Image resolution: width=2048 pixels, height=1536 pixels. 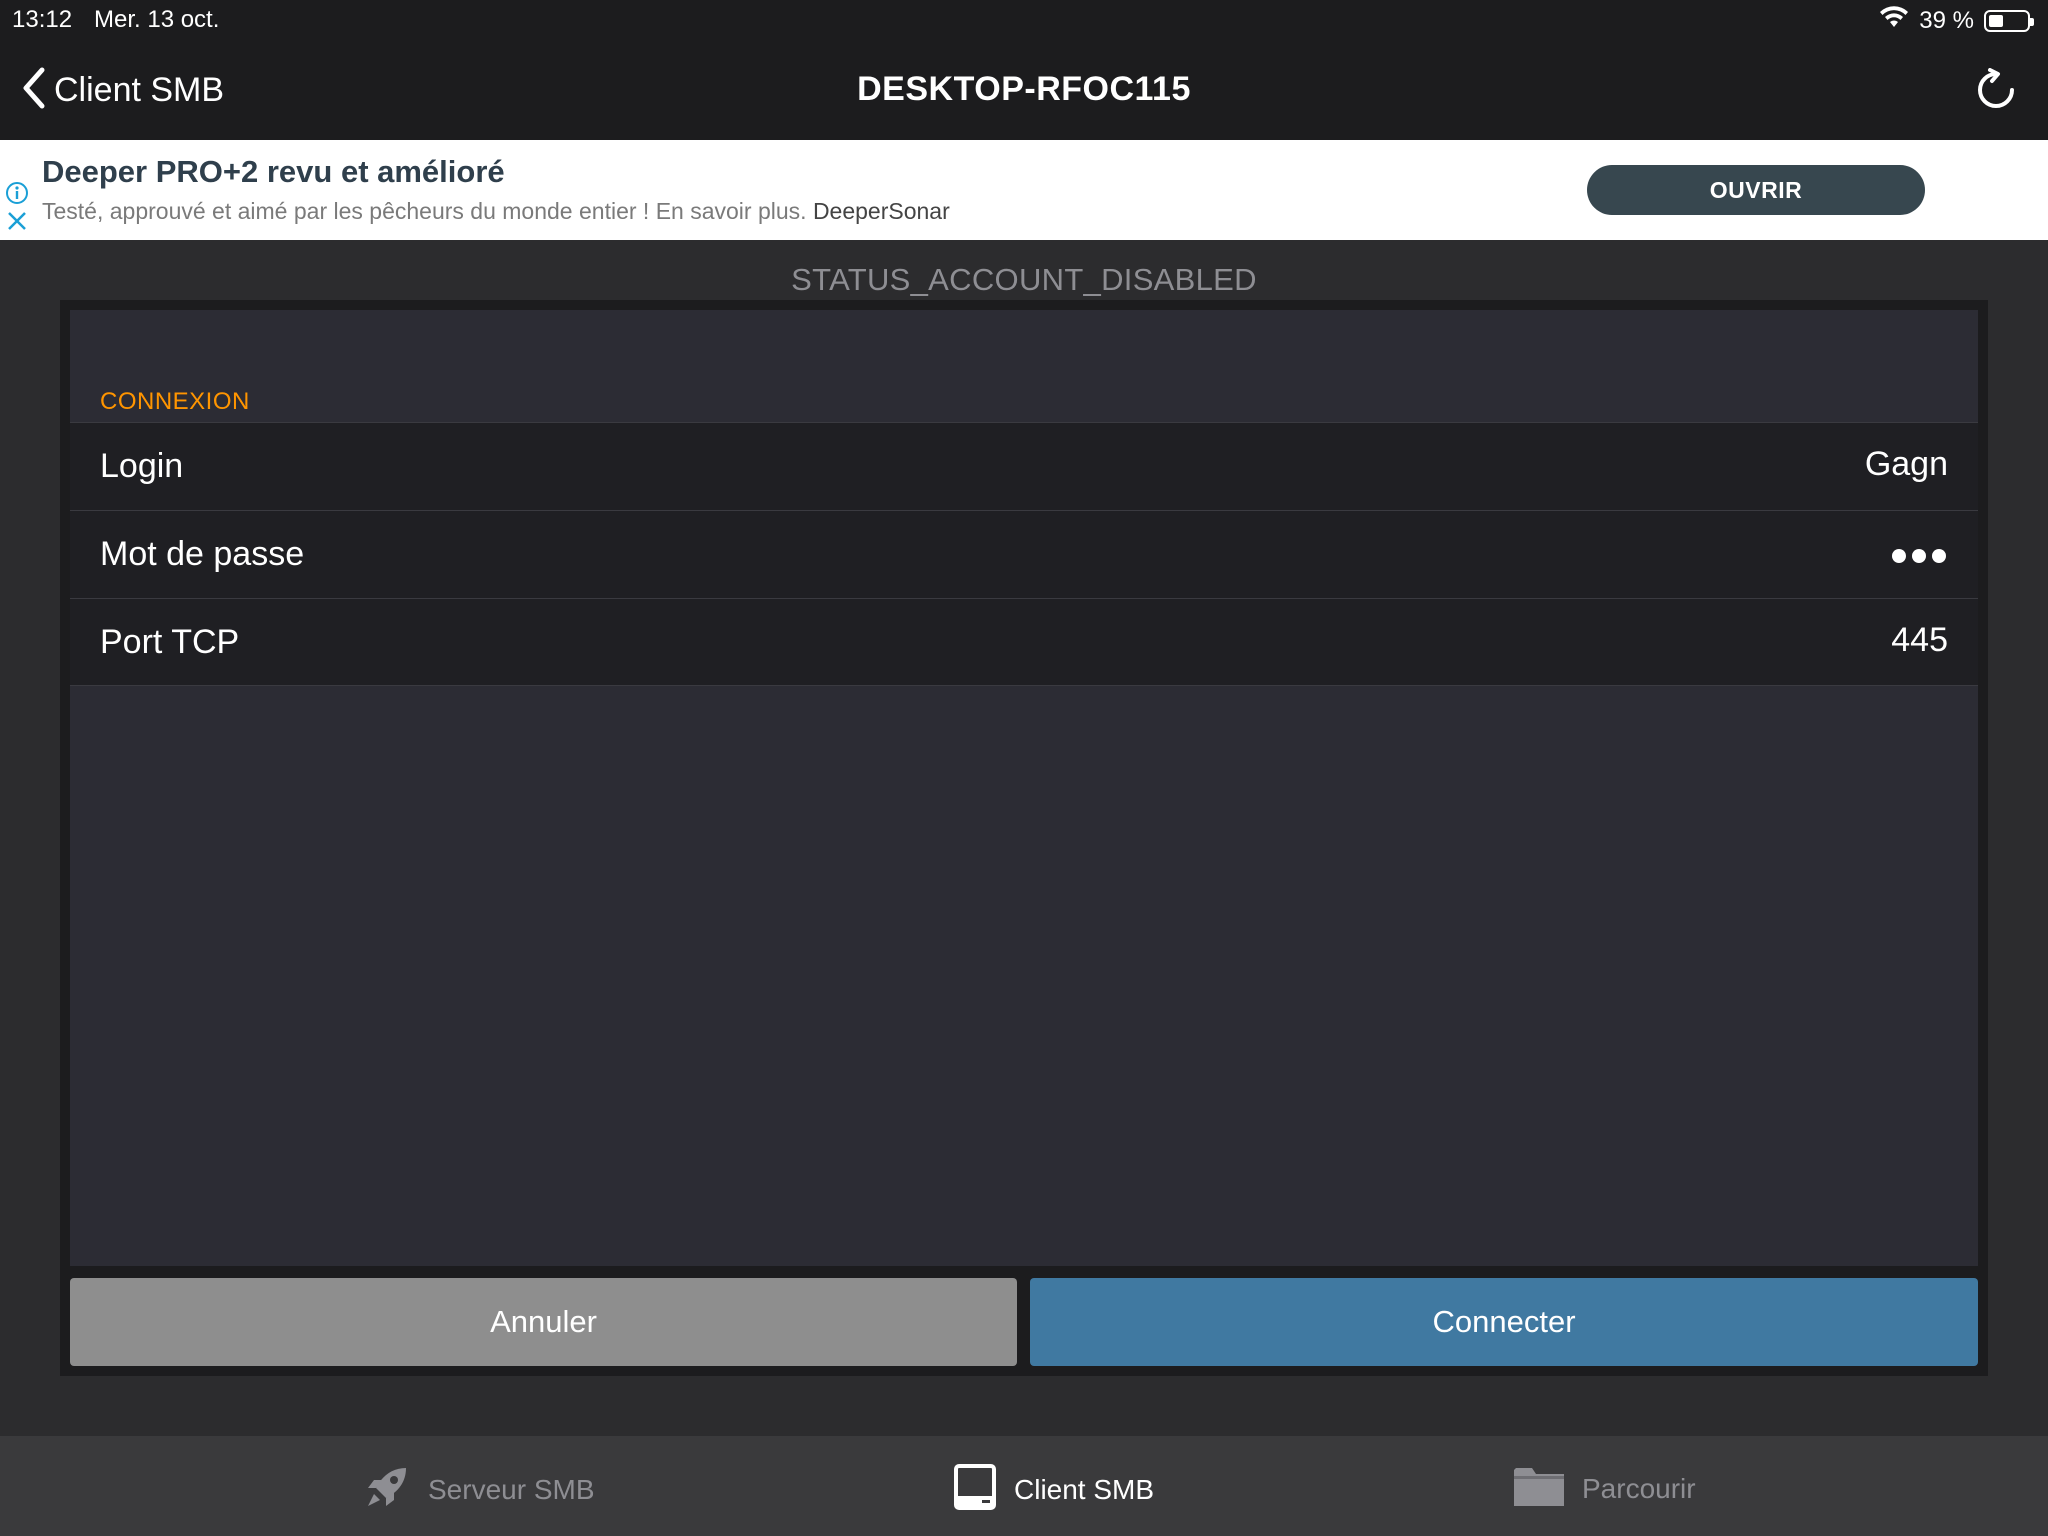 I want to click on status-indicators: 39 %, so click(x=1956, y=20).